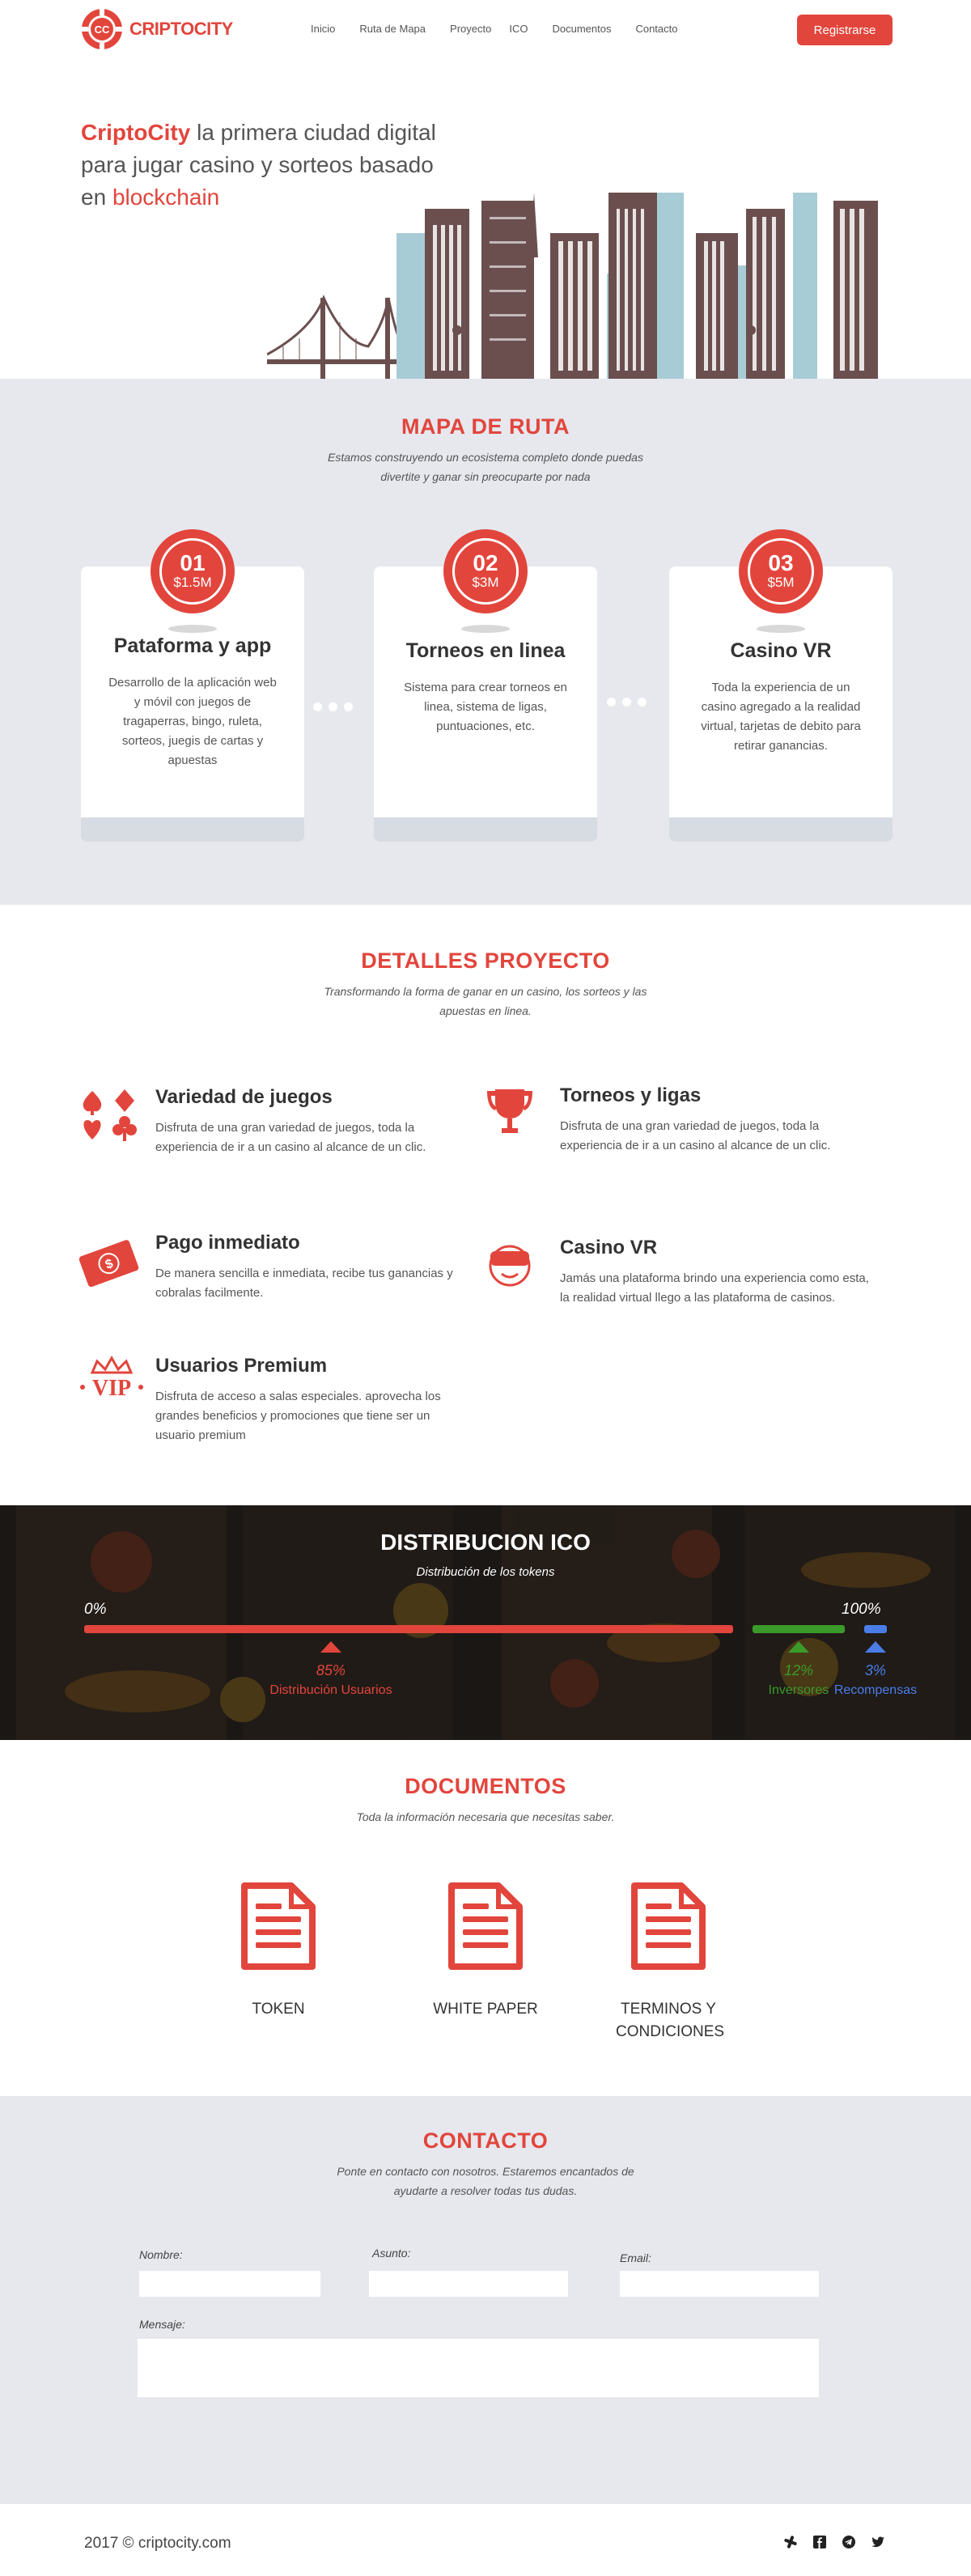 The image size is (971, 2576). Describe the element at coordinates (781, 650) in the screenshot. I see `card-title: Casino VR` at that location.